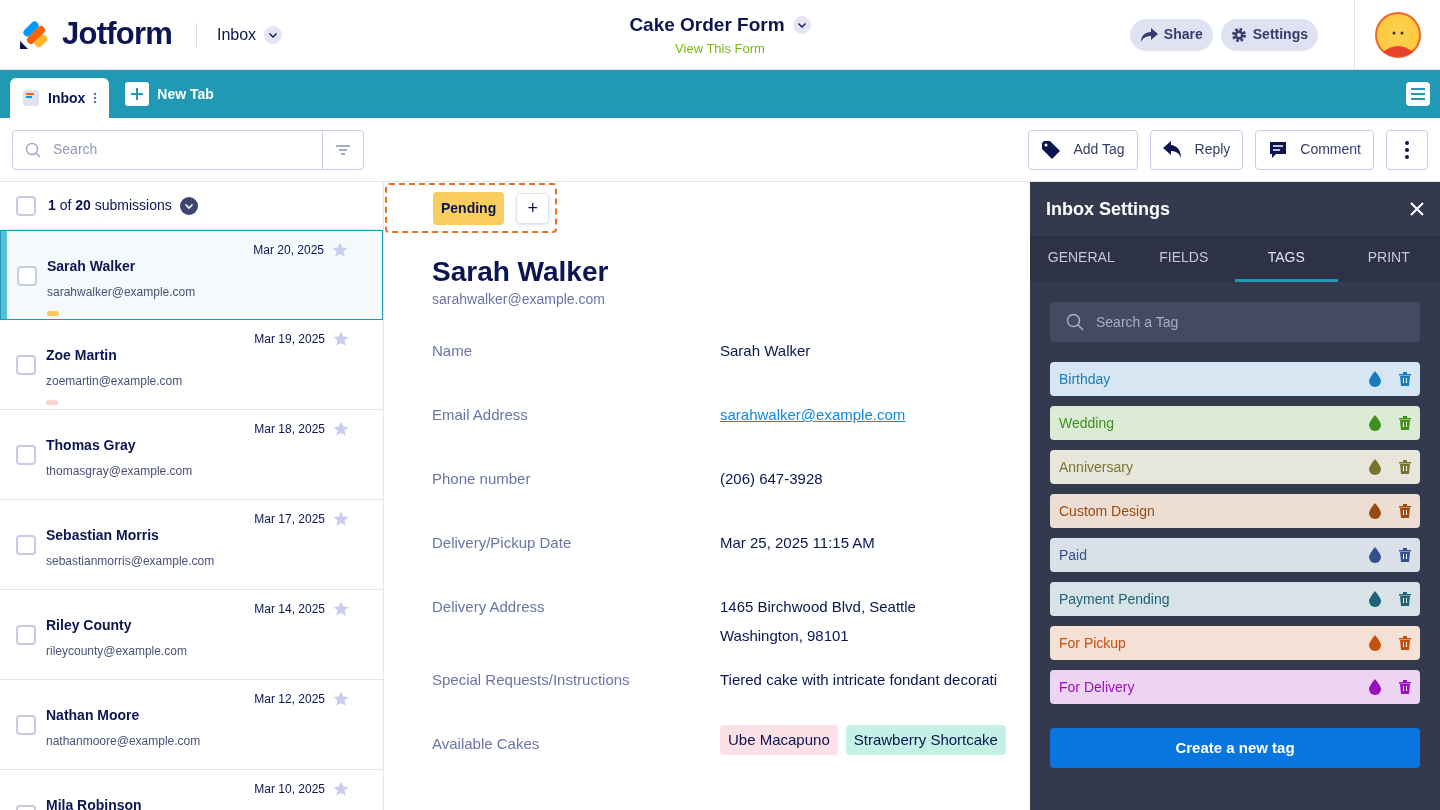 The width and height of the screenshot is (1440, 810). I want to click on reply-button: Reply, so click(1196, 149).